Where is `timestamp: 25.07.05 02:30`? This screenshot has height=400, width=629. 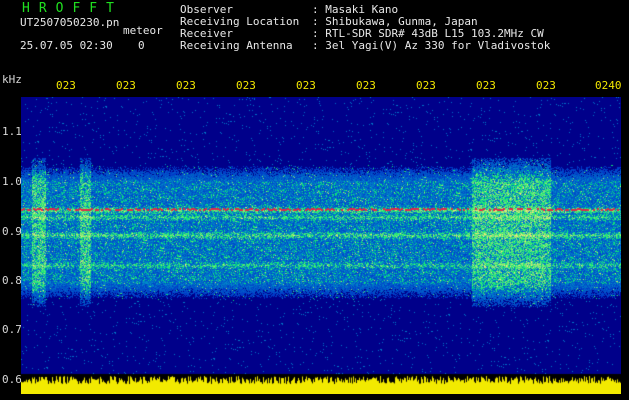
timestamp: 25.07.05 02:30 is located at coordinates (66, 45).